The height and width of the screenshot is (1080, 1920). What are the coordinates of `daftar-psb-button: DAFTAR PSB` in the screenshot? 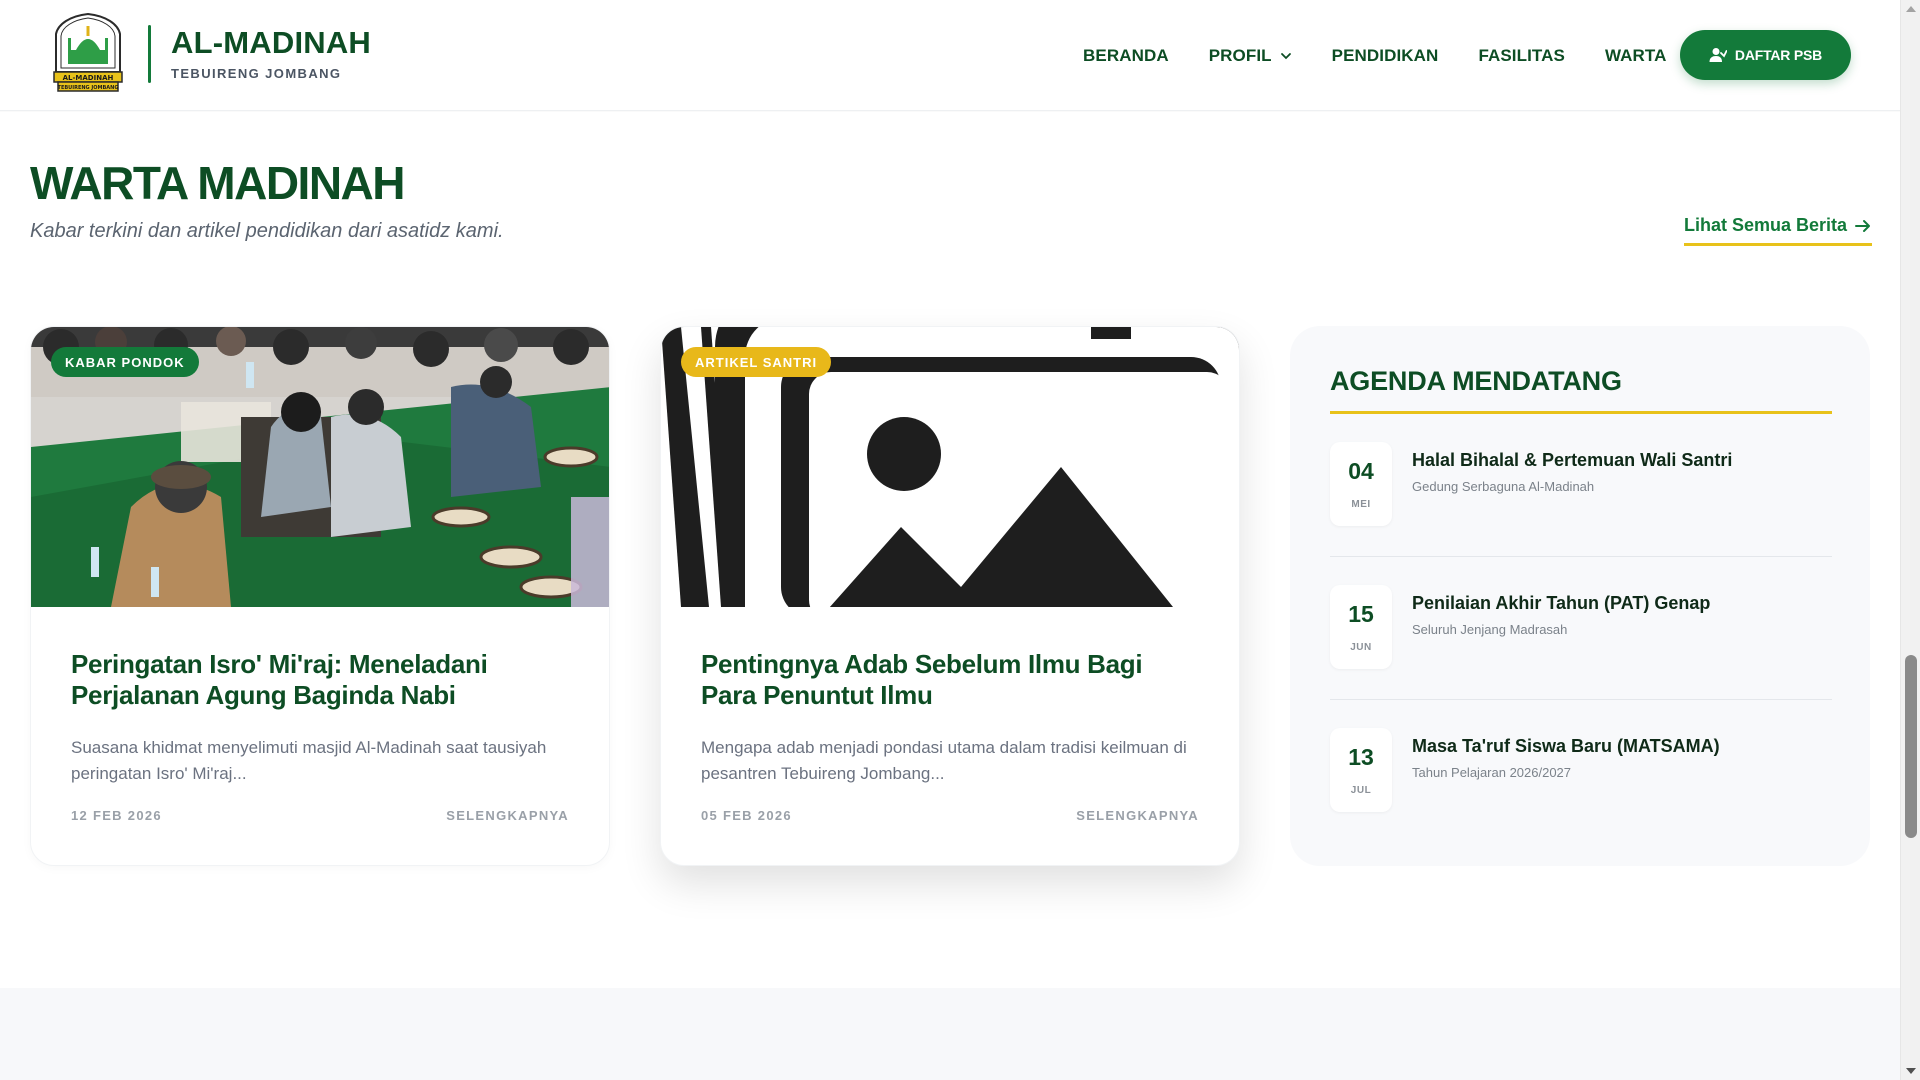 It's located at (1765, 55).